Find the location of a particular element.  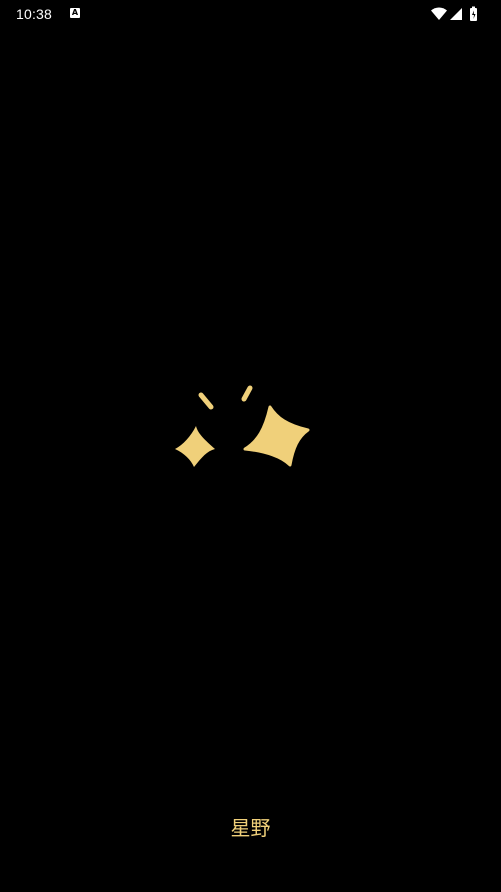

status-icons is located at coordinates (459, 14).